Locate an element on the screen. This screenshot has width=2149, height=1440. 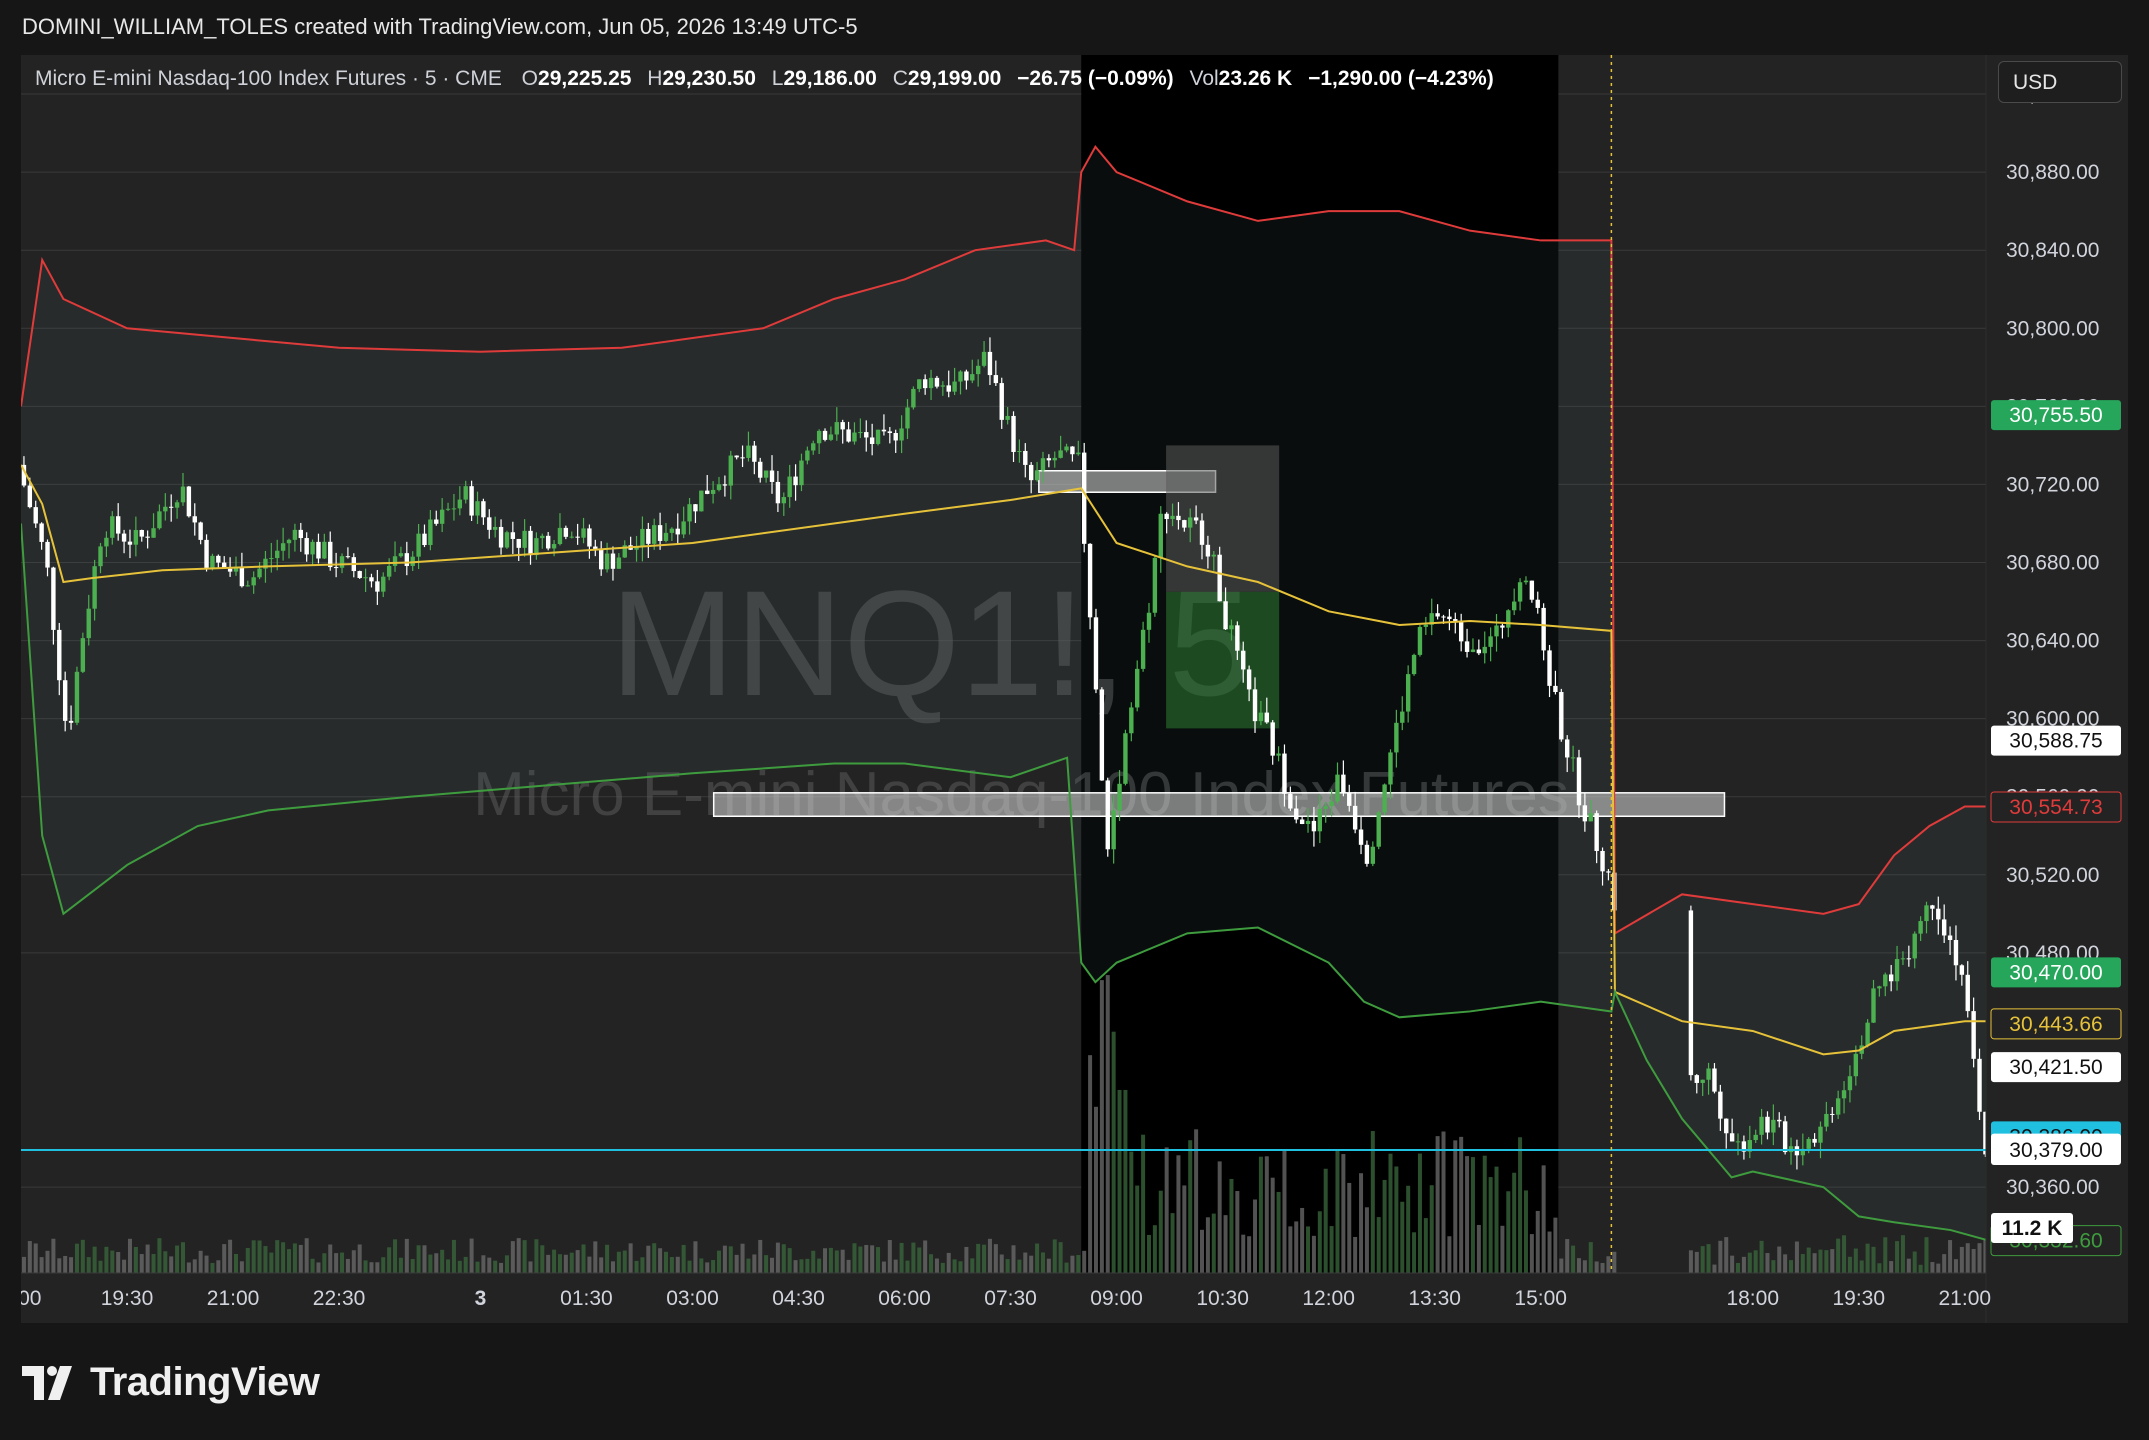
low-value: 29,186.00 is located at coordinates (830, 78).